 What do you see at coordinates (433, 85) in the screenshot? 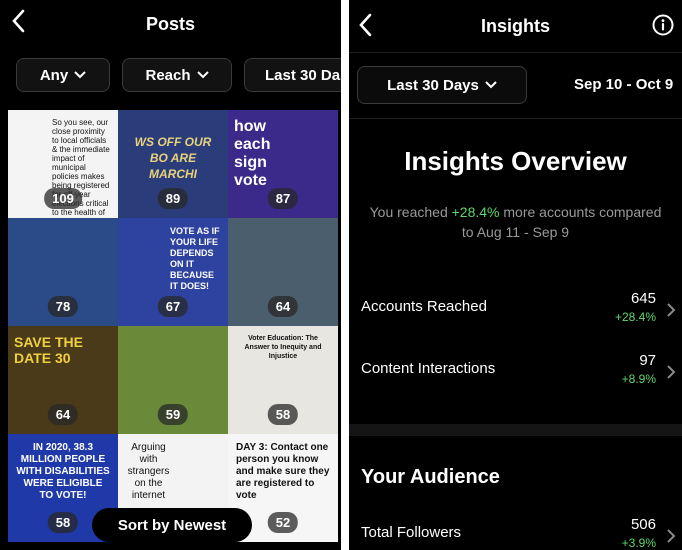
I see `date-range-label: Last 30 Days` at bounding box center [433, 85].